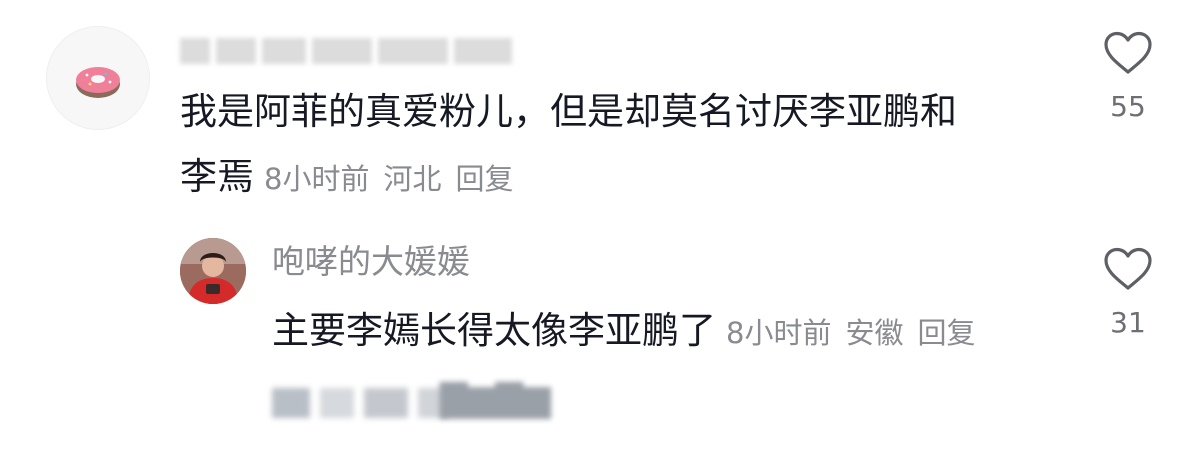 This screenshot has height=469, width=1200. What do you see at coordinates (217, 176) in the screenshot?
I see `comment-text-line2: 李焉` at bounding box center [217, 176].